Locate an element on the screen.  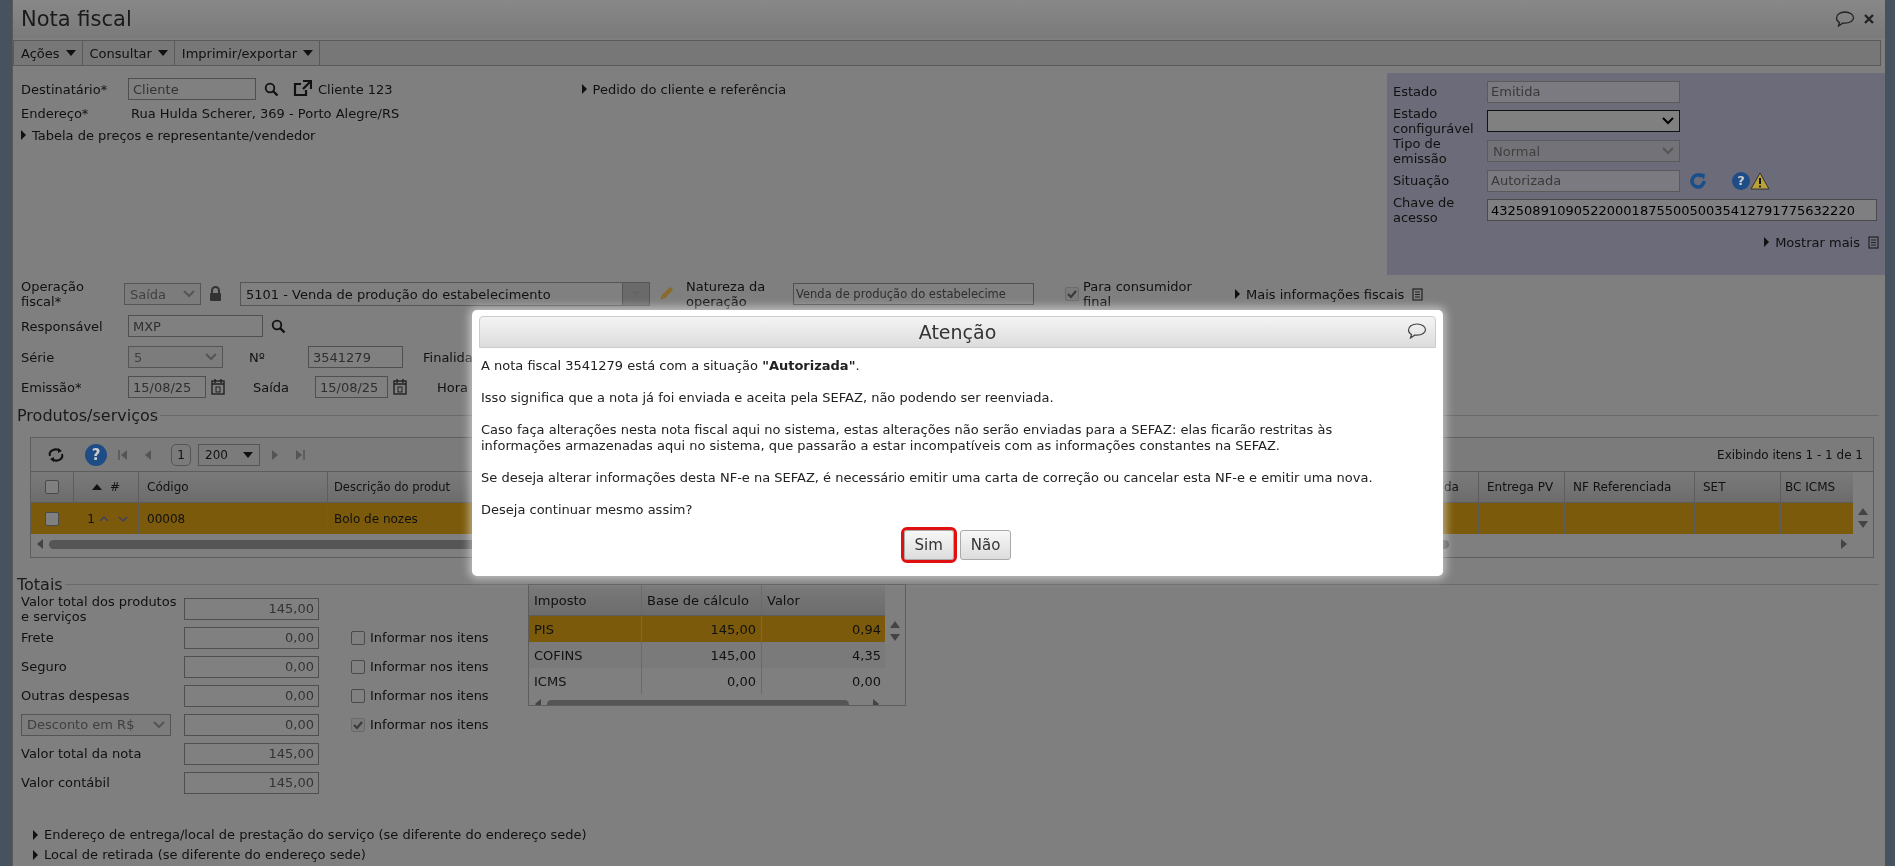
nature-field: Venda de produção do estabelecime is located at coordinates (913, 294).